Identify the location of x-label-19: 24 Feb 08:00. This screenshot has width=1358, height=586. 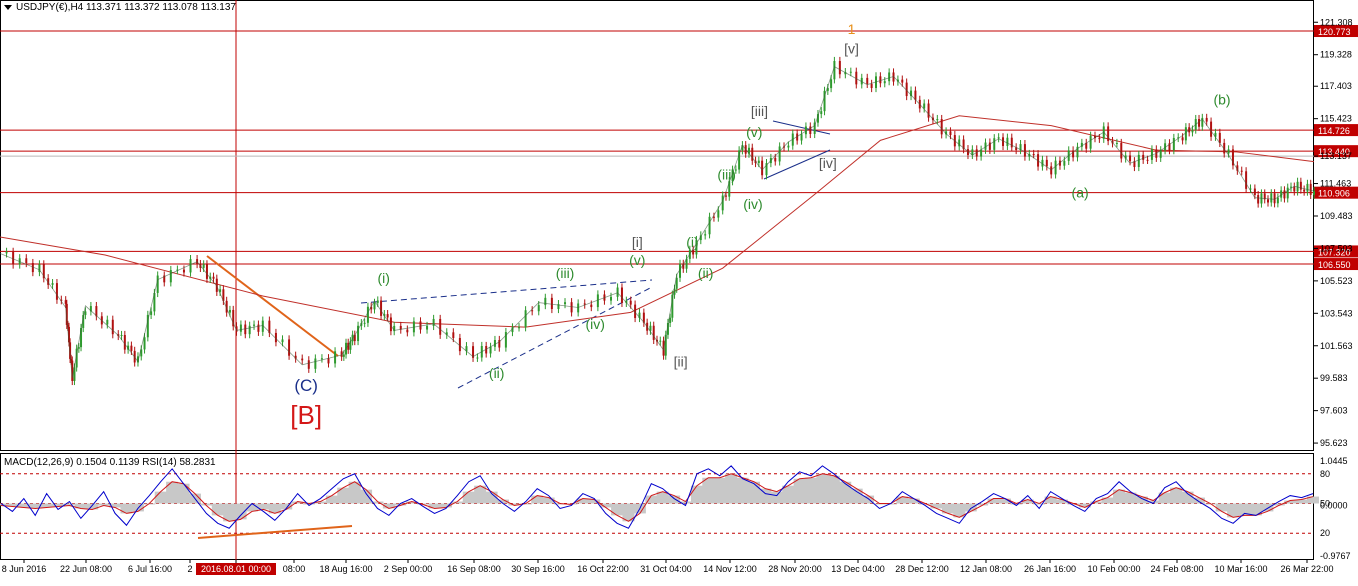
(1176, 569).